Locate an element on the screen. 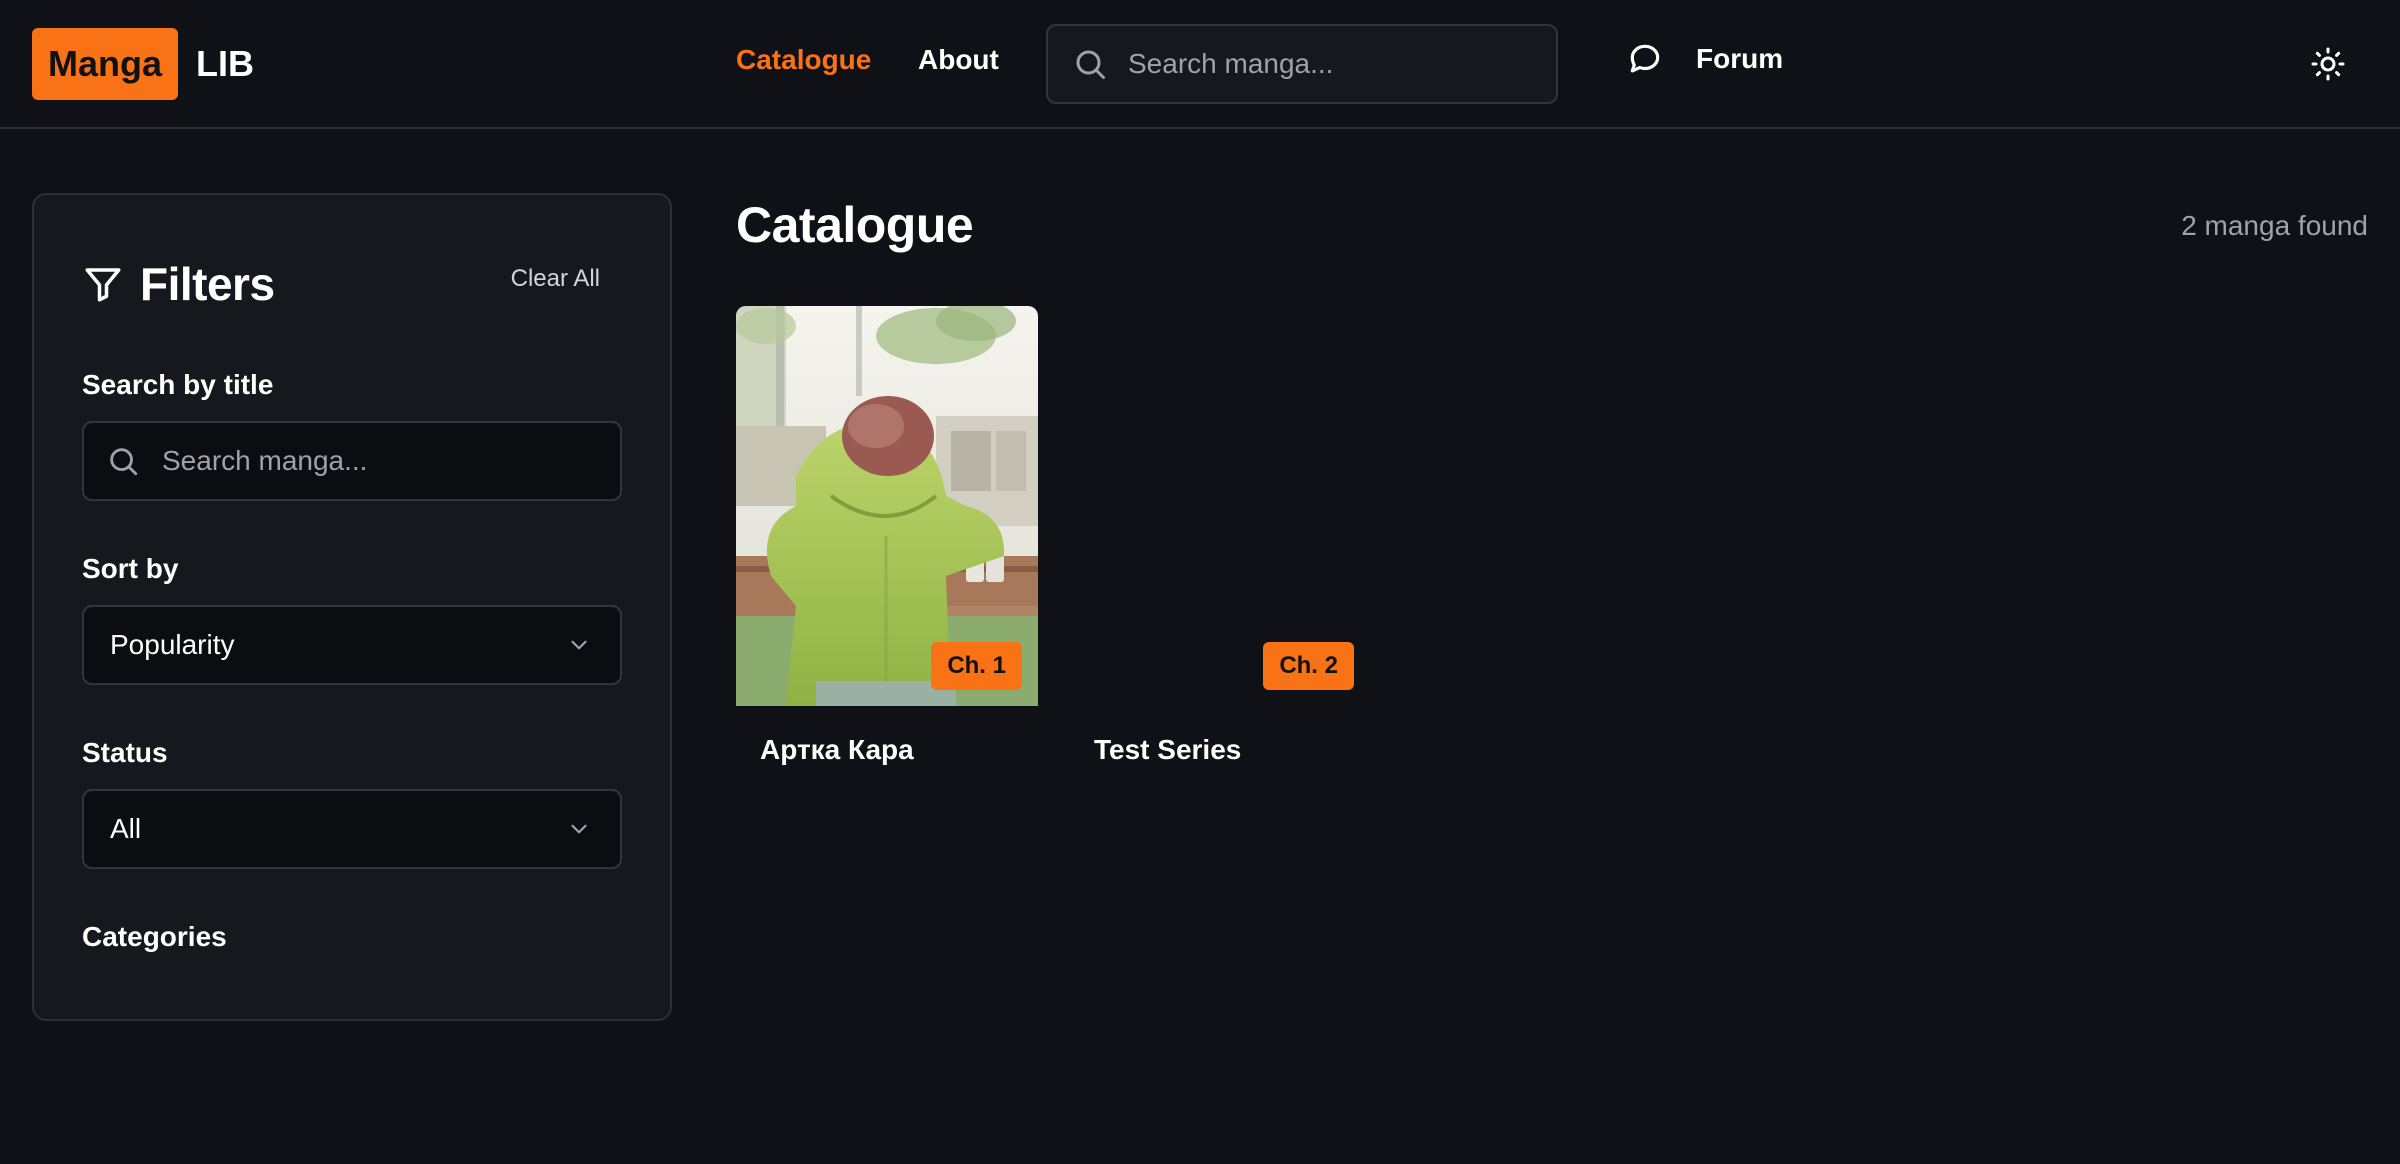  filter-icon is located at coordinates (103, 285).